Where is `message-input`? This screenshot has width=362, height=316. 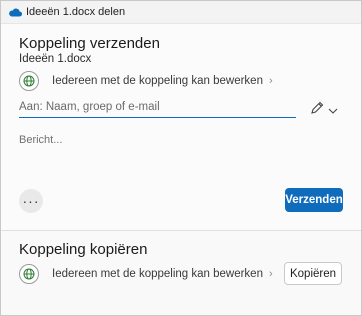
message-input is located at coordinates (179, 154).